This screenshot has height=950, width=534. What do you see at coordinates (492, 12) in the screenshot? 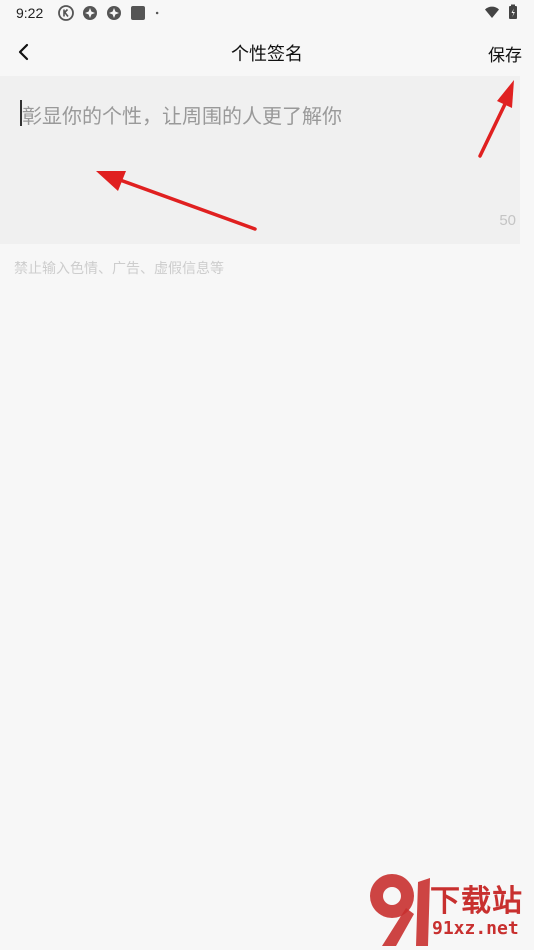
I see `wifi-icon` at bounding box center [492, 12].